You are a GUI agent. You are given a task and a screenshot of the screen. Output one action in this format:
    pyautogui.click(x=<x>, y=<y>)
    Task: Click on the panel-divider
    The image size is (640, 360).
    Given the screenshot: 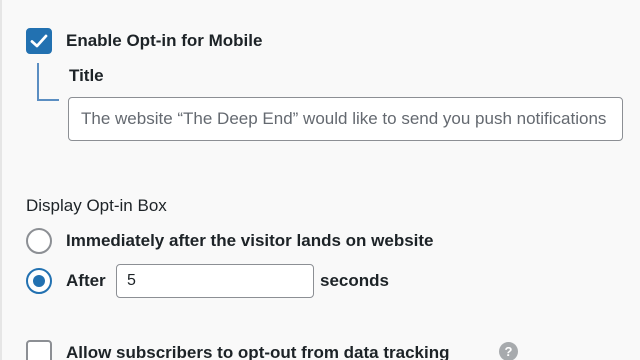 What is the action you would take?
    pyautogui.click(x=1, y=180)
    